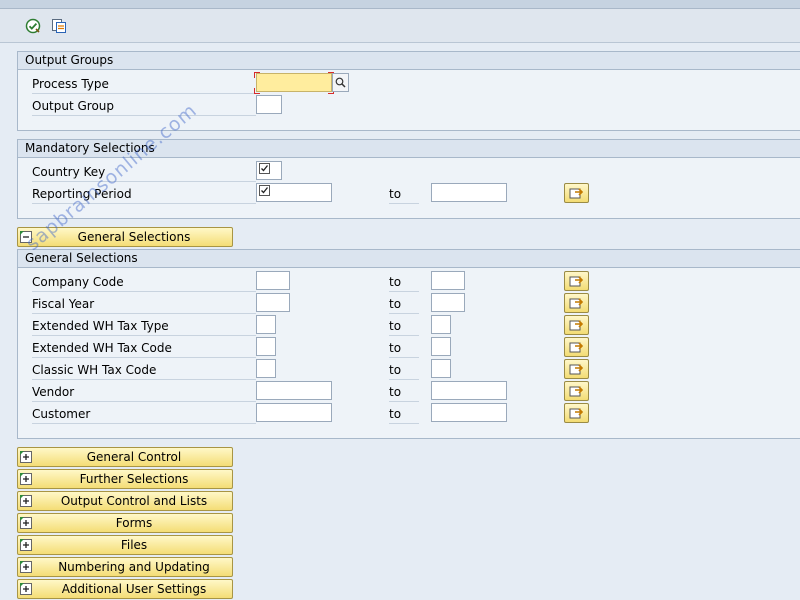 Image resolution: width=800 pixels, height=600 pixels. Describe the element at coordinates (144, 326) in the screenshot. I see `ext-wh-tax-type-label: Extended WH Tax Type` at that location.